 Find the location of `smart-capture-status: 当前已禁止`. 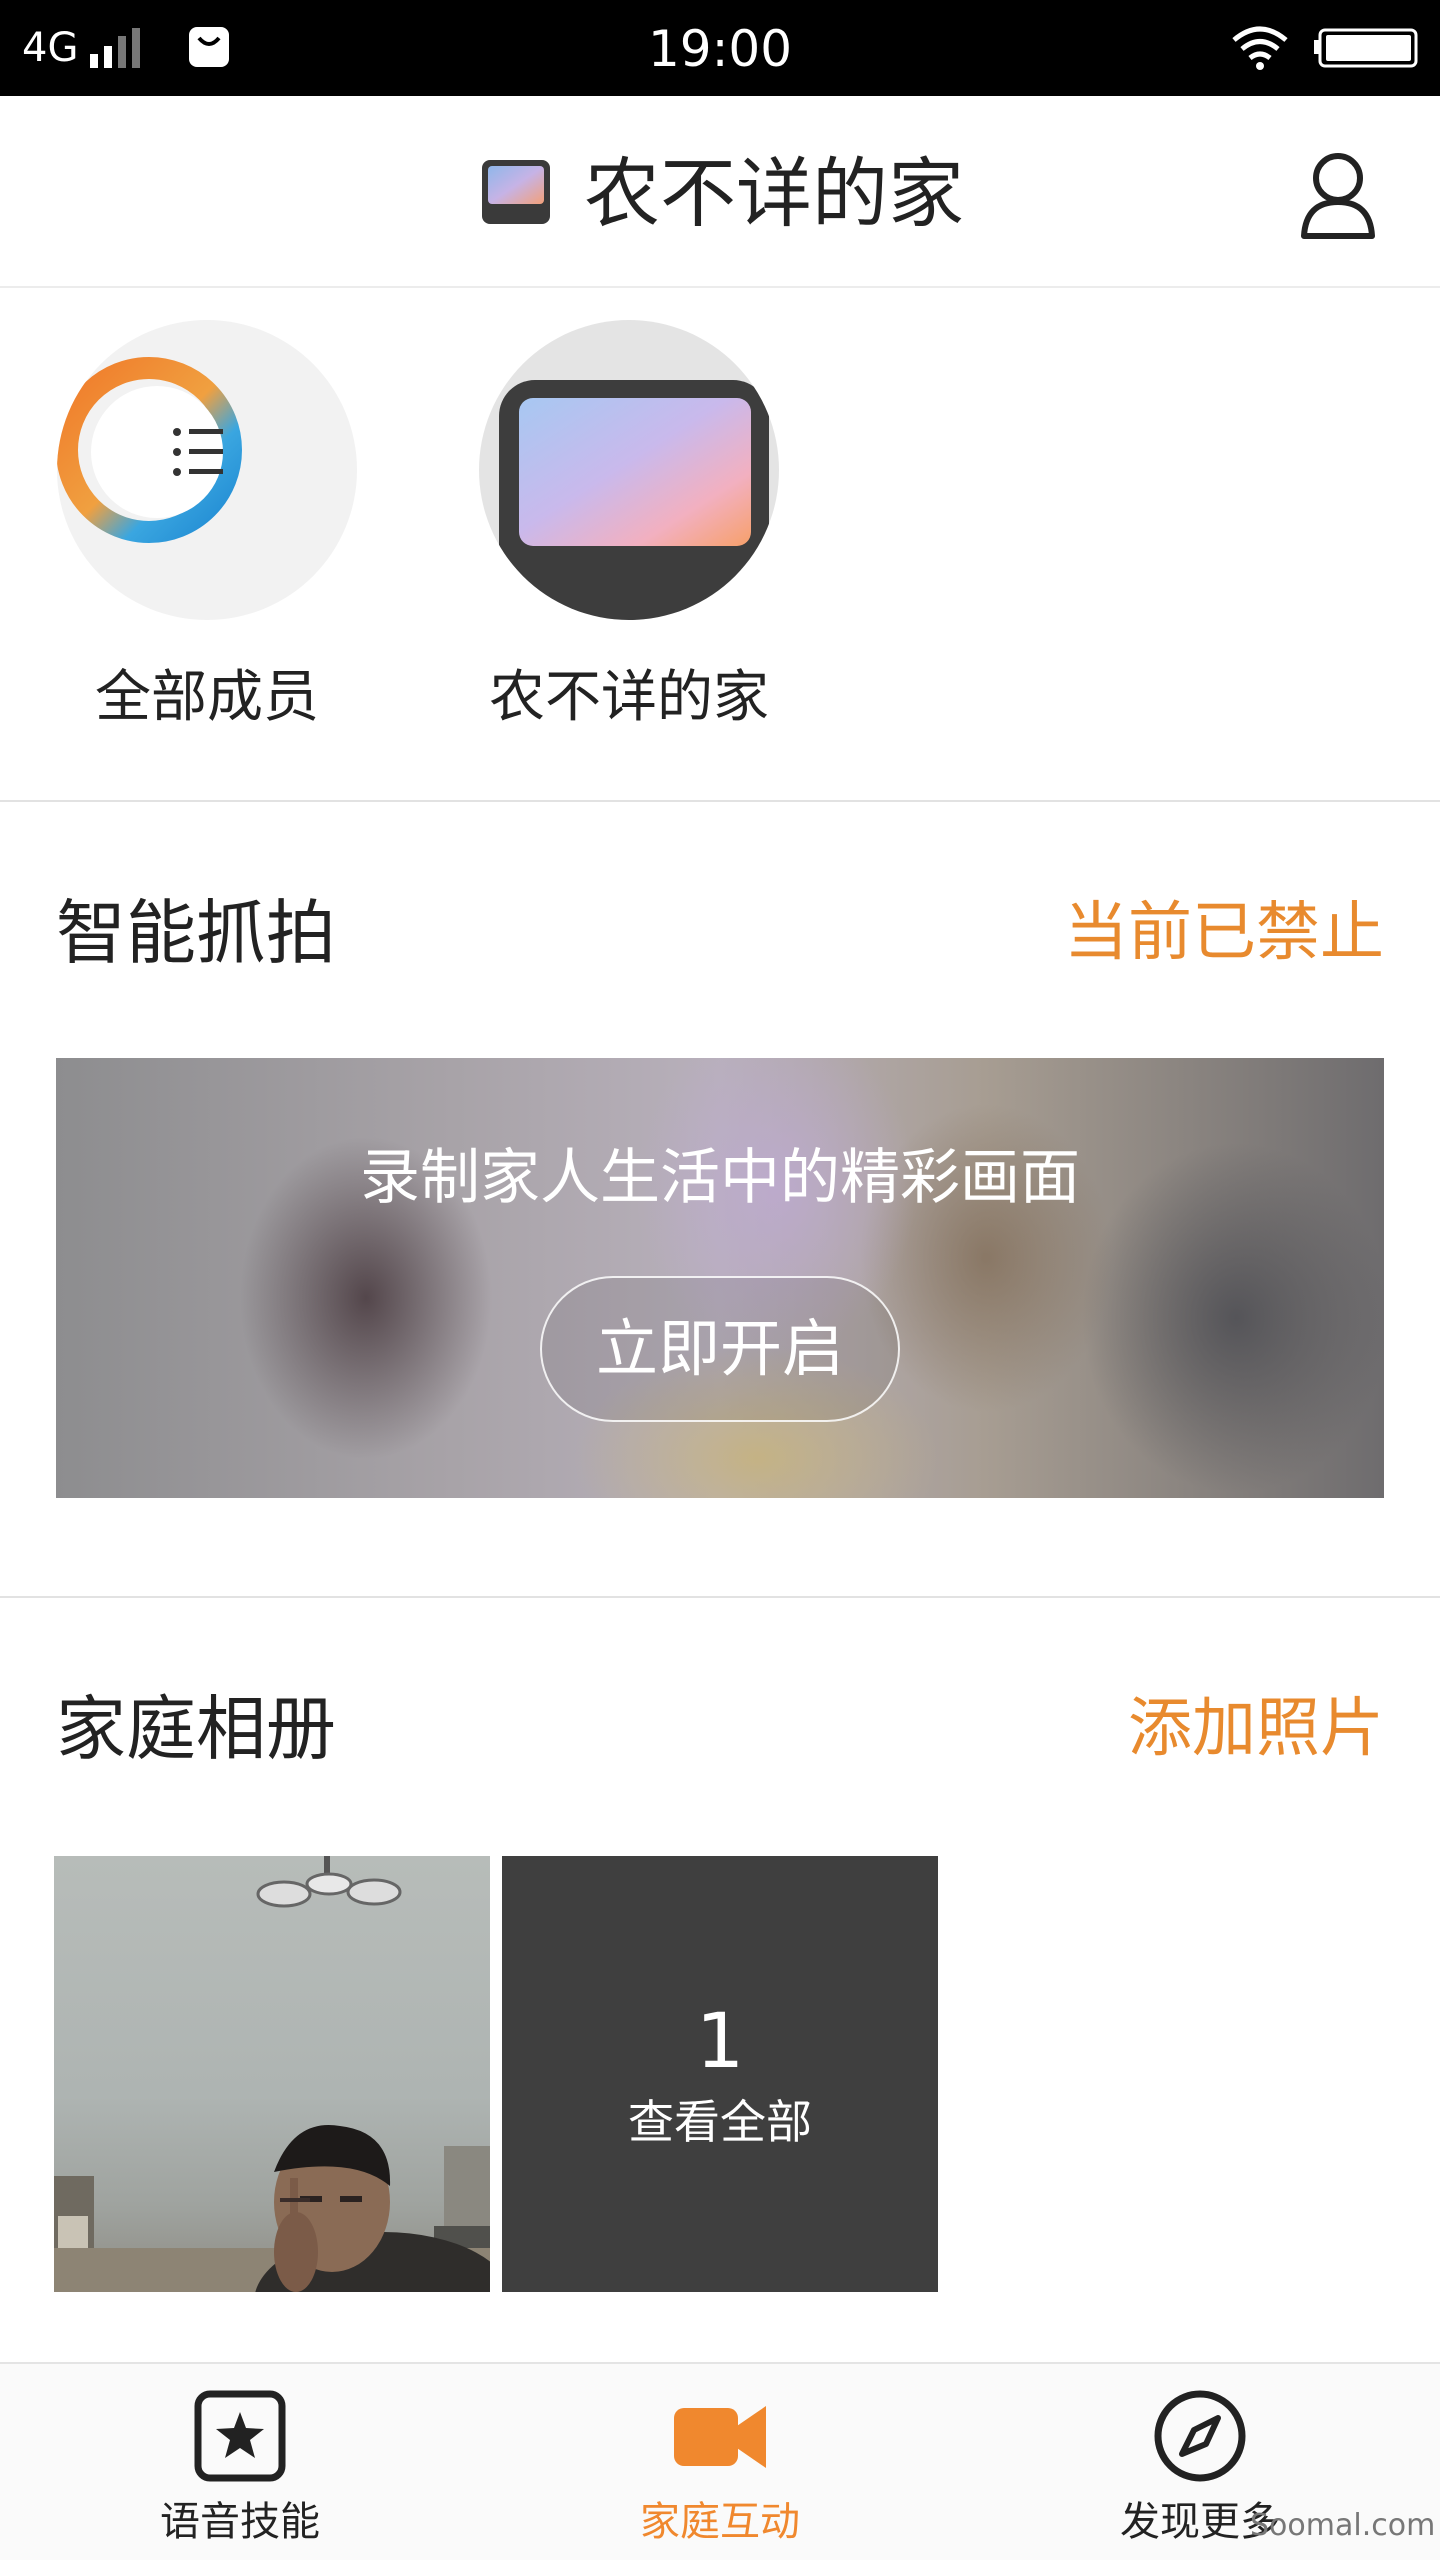

smart-capture-status: 当前已禁止 is located at coordinates (1224, 933).